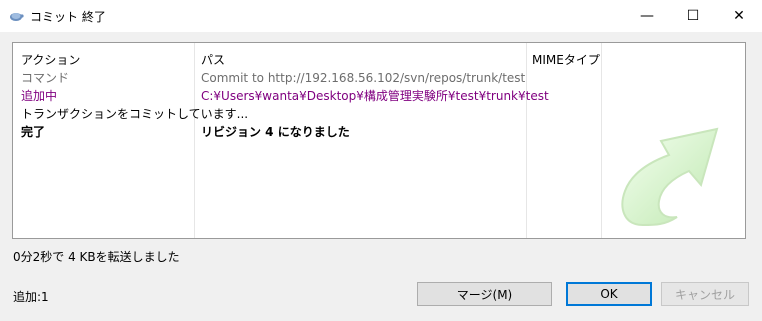  What do you see at coordinates (50, 59) in the screenshot?
I see `header-action: アクション` at bounding box center [50, 59].